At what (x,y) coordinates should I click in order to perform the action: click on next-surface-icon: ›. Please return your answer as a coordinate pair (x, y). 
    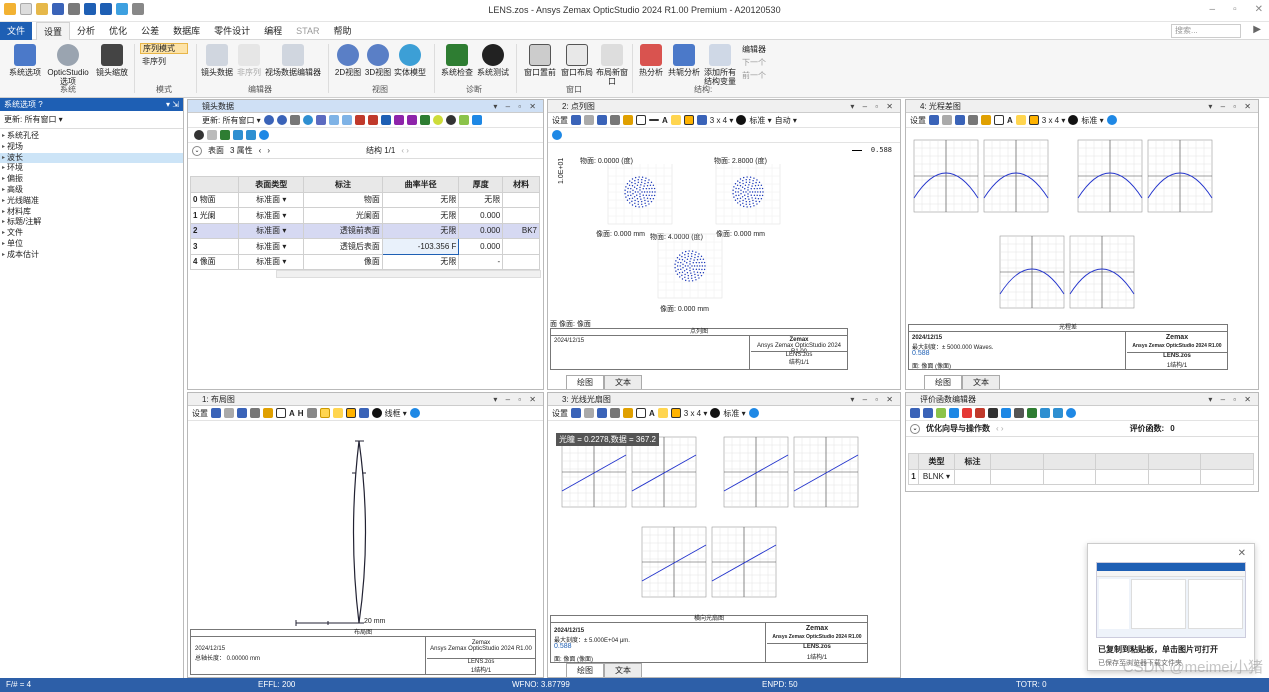
    Looking at the image, I should click on (268, 150).